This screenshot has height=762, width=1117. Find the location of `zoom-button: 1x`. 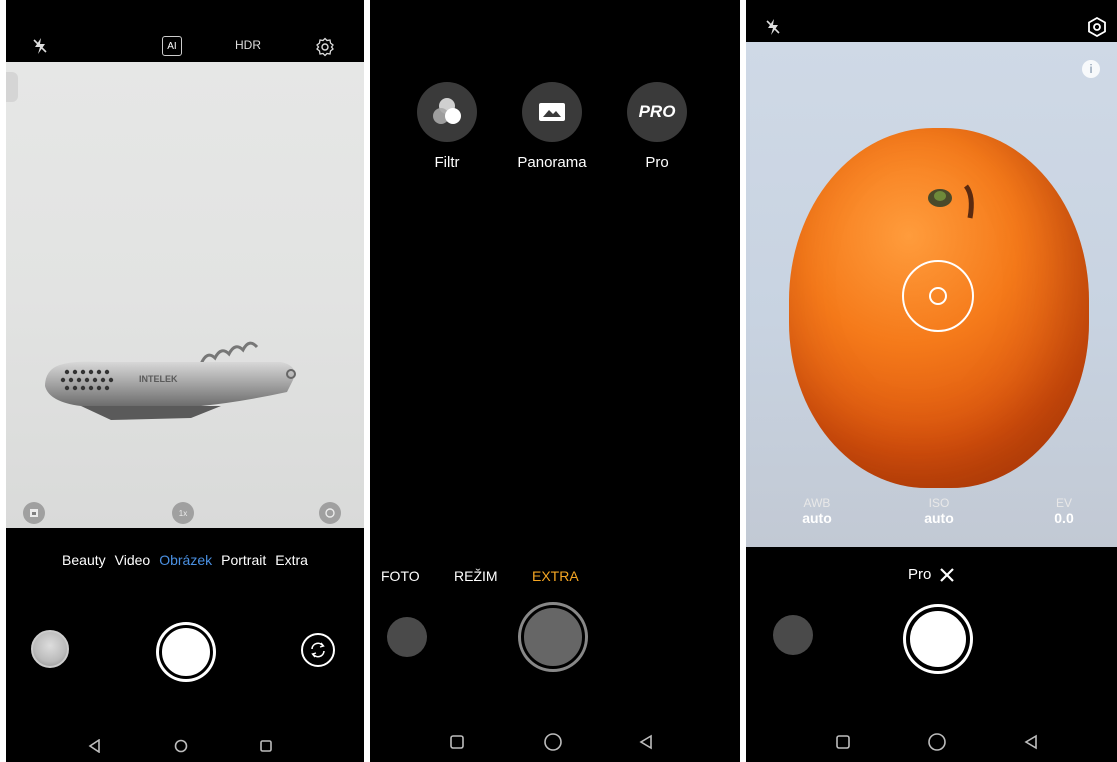

zoom-button: 1x is located at coordinates (183, 513).